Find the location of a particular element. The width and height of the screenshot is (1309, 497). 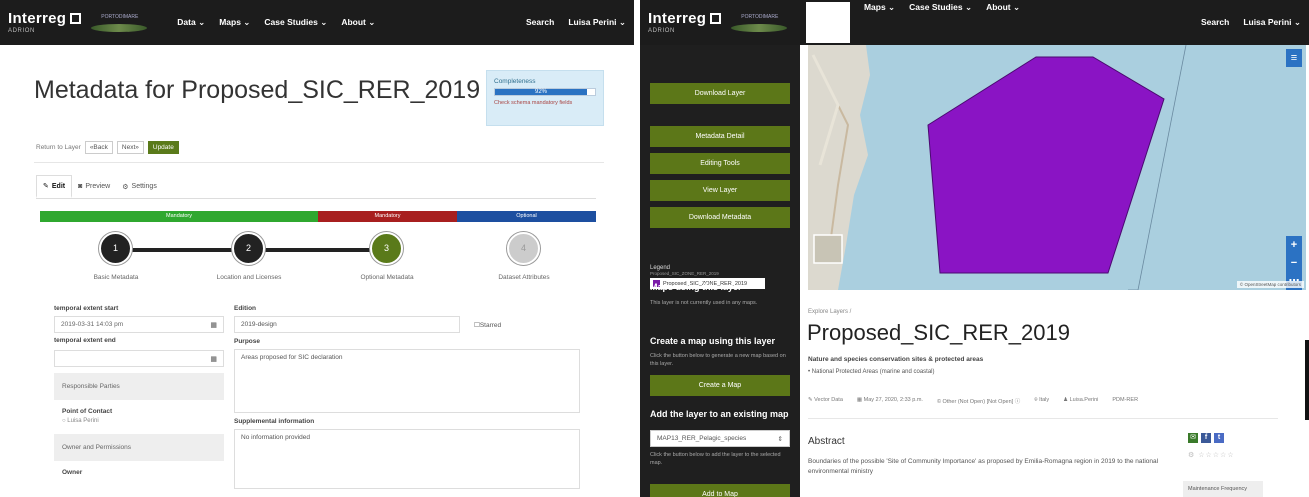

edition-input: 2019-design is located at coordinates (347, 324).